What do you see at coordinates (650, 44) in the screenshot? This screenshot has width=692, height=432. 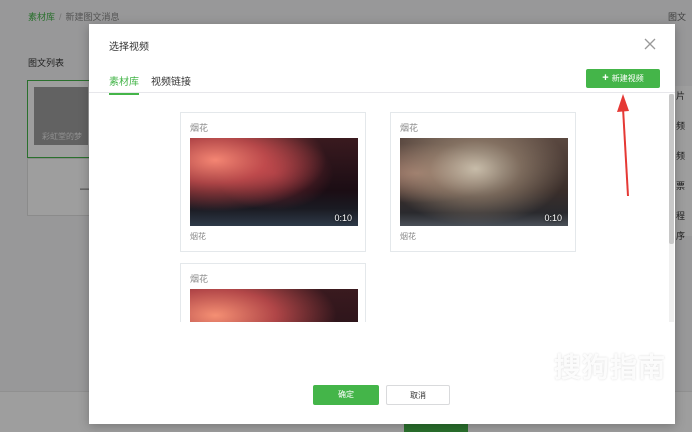 I see `close-icon` at bounding box center [650, 44].